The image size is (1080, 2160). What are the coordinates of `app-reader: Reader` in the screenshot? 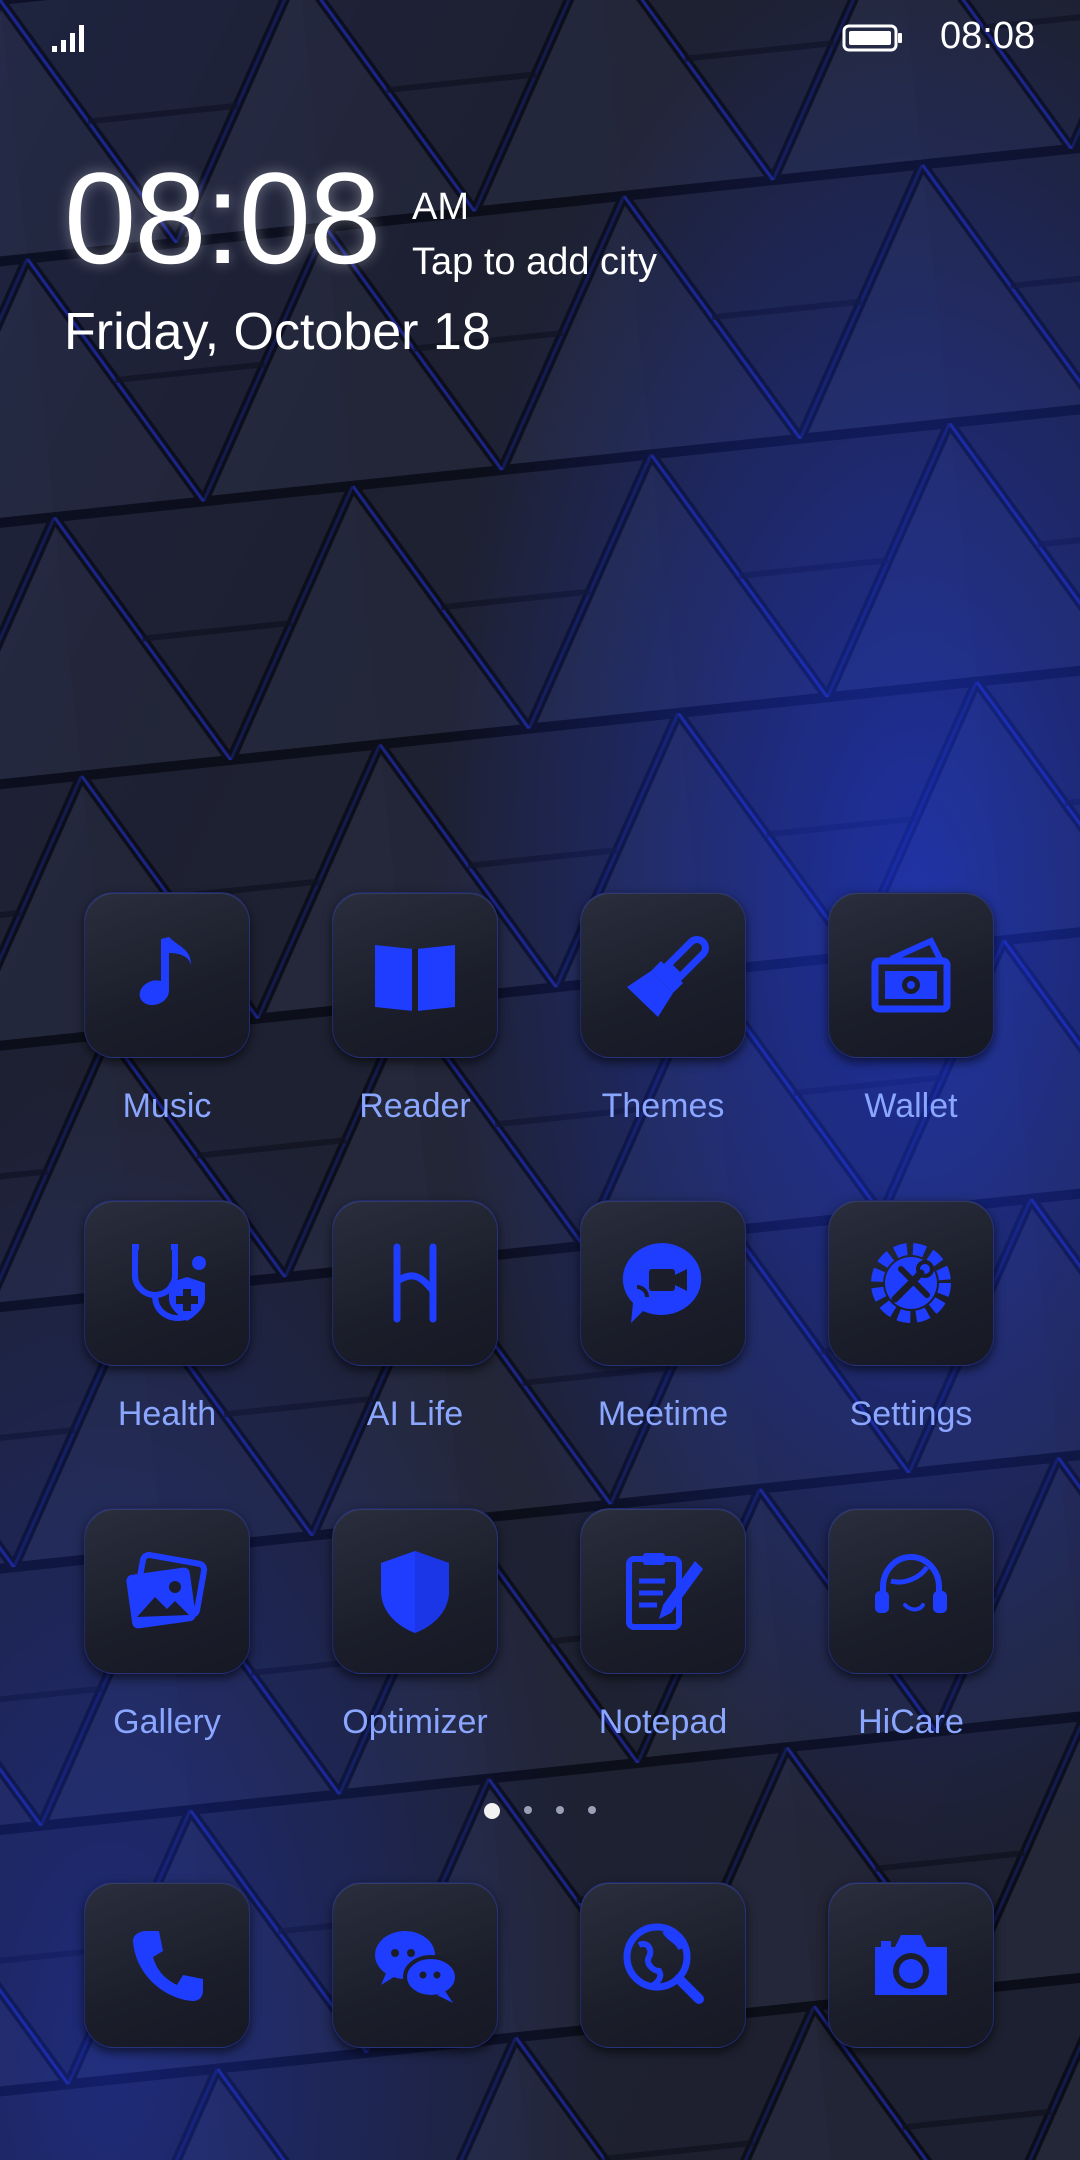 It's located at (415, 1009).